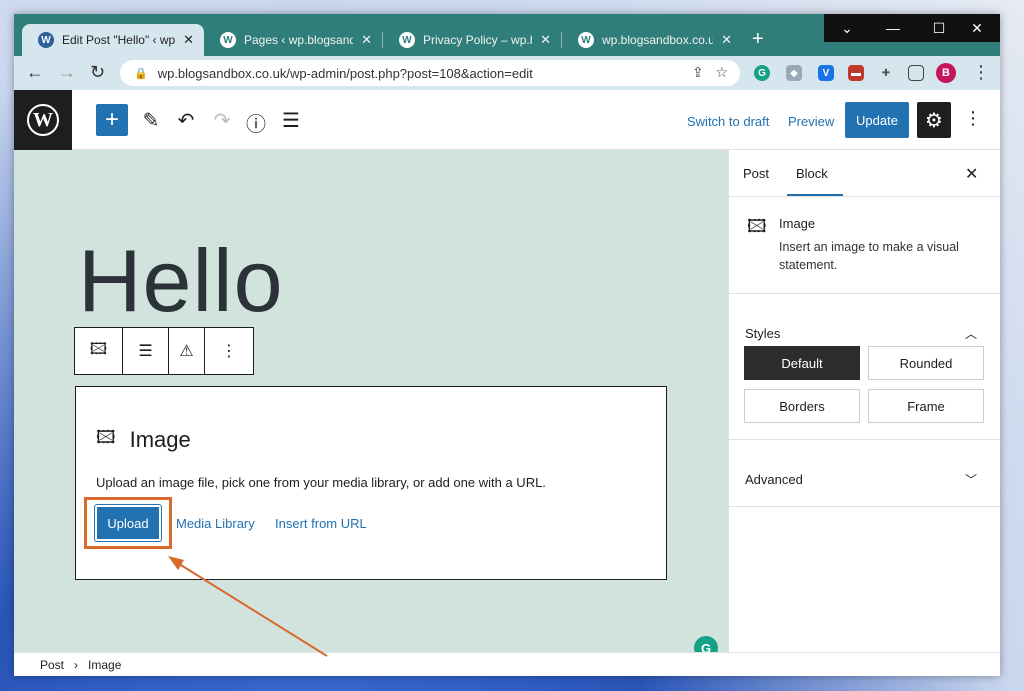 This screenshot has height=691, width=1024. I want to click on close-sidebar-icon: ✕, so click(971, 174).